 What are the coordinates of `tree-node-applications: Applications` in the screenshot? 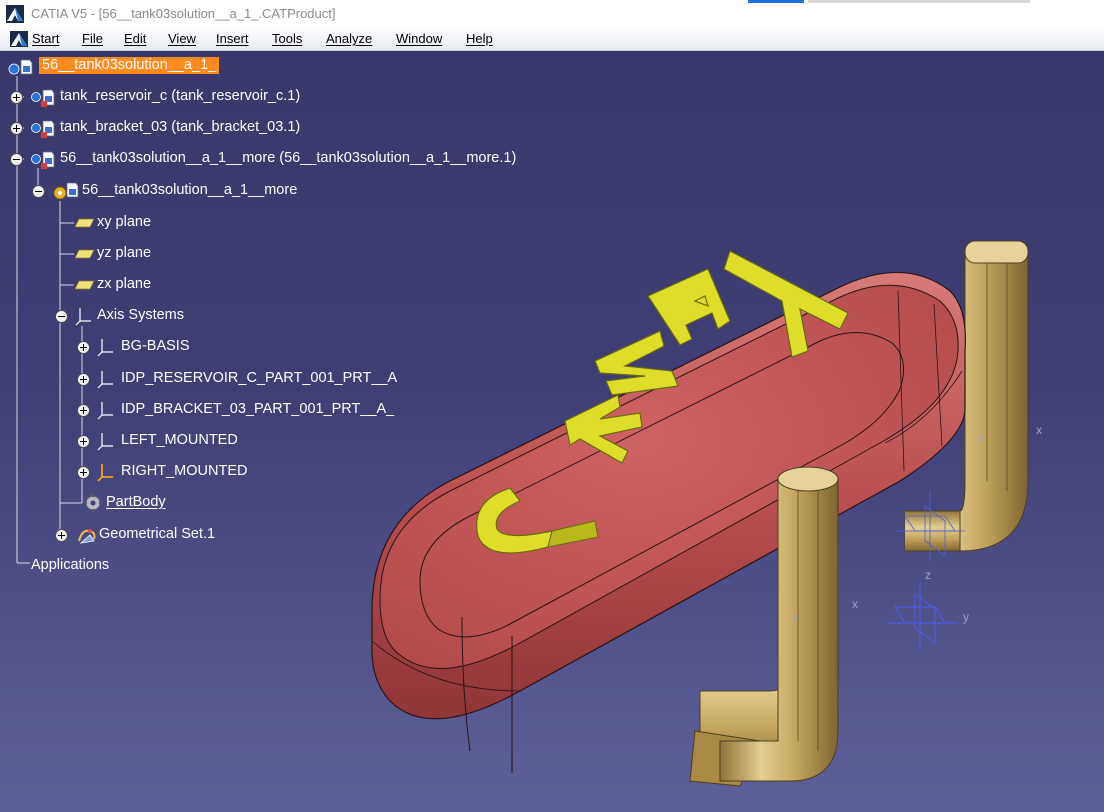 It's located at (100, 566).